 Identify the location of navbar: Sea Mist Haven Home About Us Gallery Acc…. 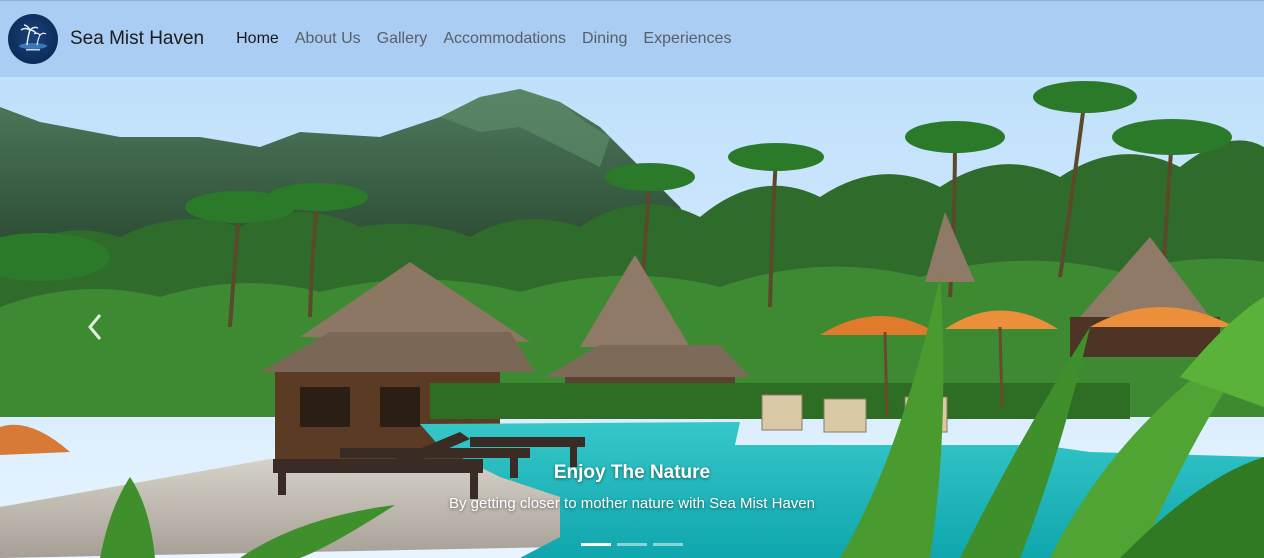
(632, 38).